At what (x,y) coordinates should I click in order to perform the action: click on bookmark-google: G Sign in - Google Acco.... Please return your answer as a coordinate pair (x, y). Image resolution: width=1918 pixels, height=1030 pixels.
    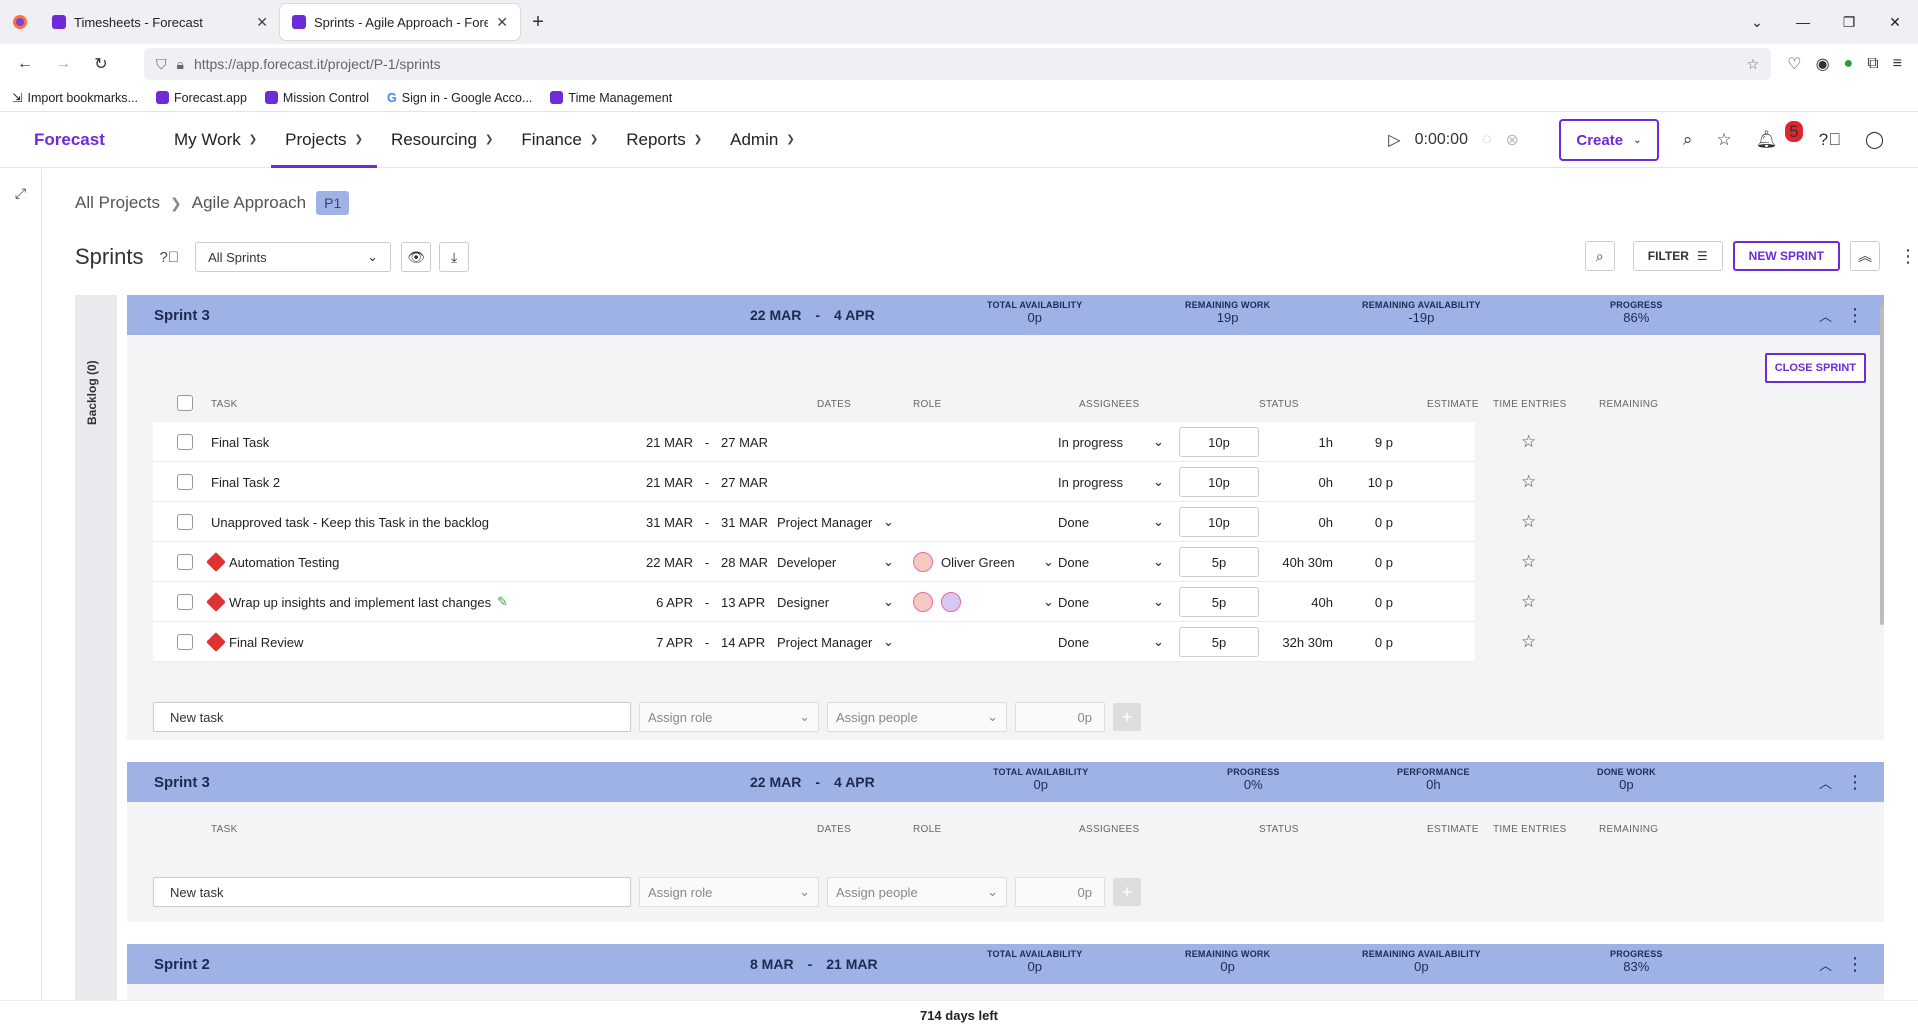
    Looking at the image, I should click on (459, 98).